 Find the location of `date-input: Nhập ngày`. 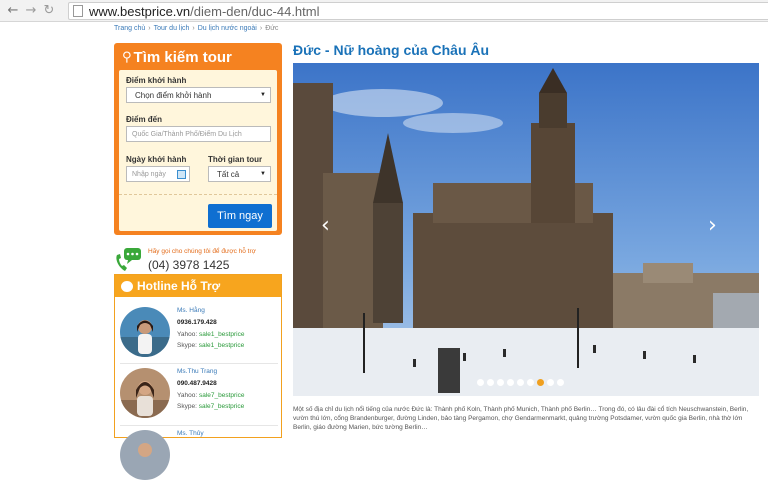

date-input: Nhập ngày is located at coordinates (158, 174).